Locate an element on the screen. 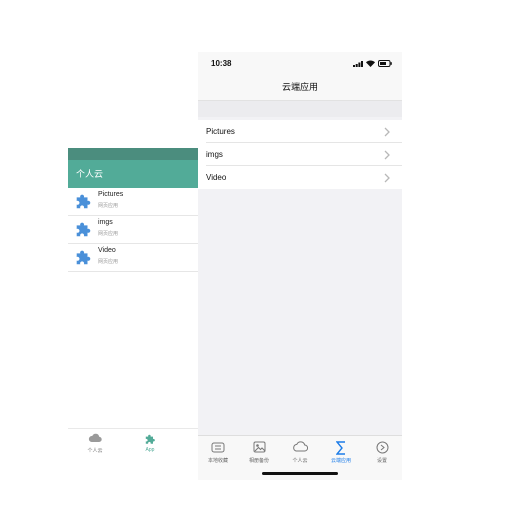  signal-icon is located at coordinates (358, 63).